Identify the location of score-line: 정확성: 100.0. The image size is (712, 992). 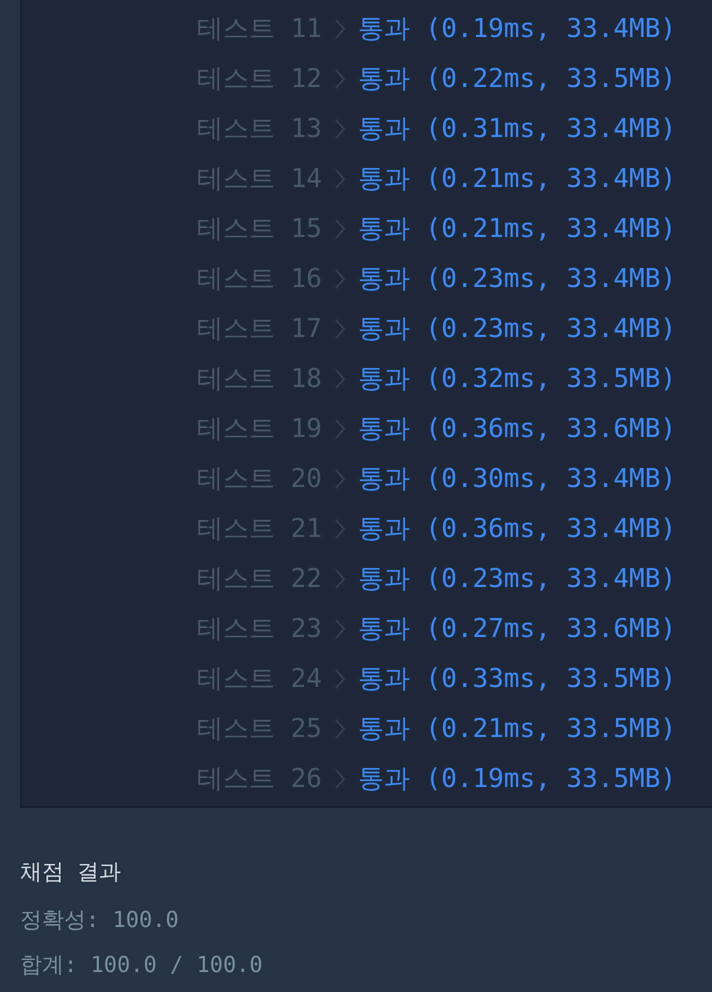
(100, 921).